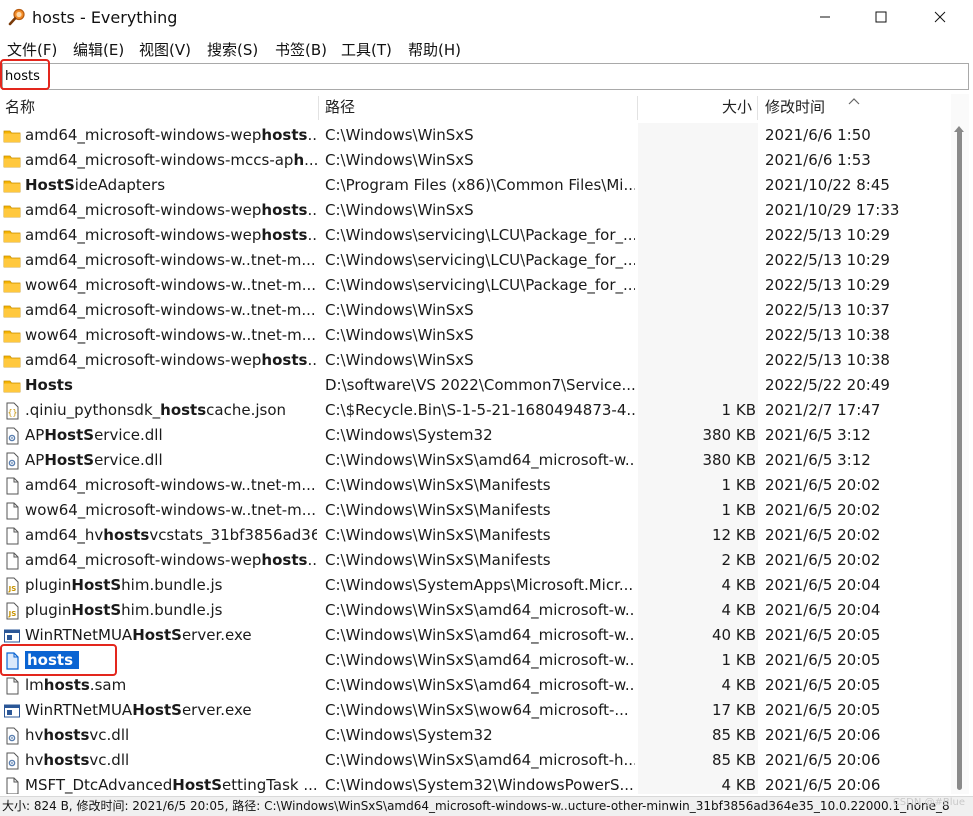 The height and width of the screenshot is (816, 973). What do you see at coordinates (171, 385) in the screenshot?
I see `cell-name: Hosts` at bounding box center [171, 385].